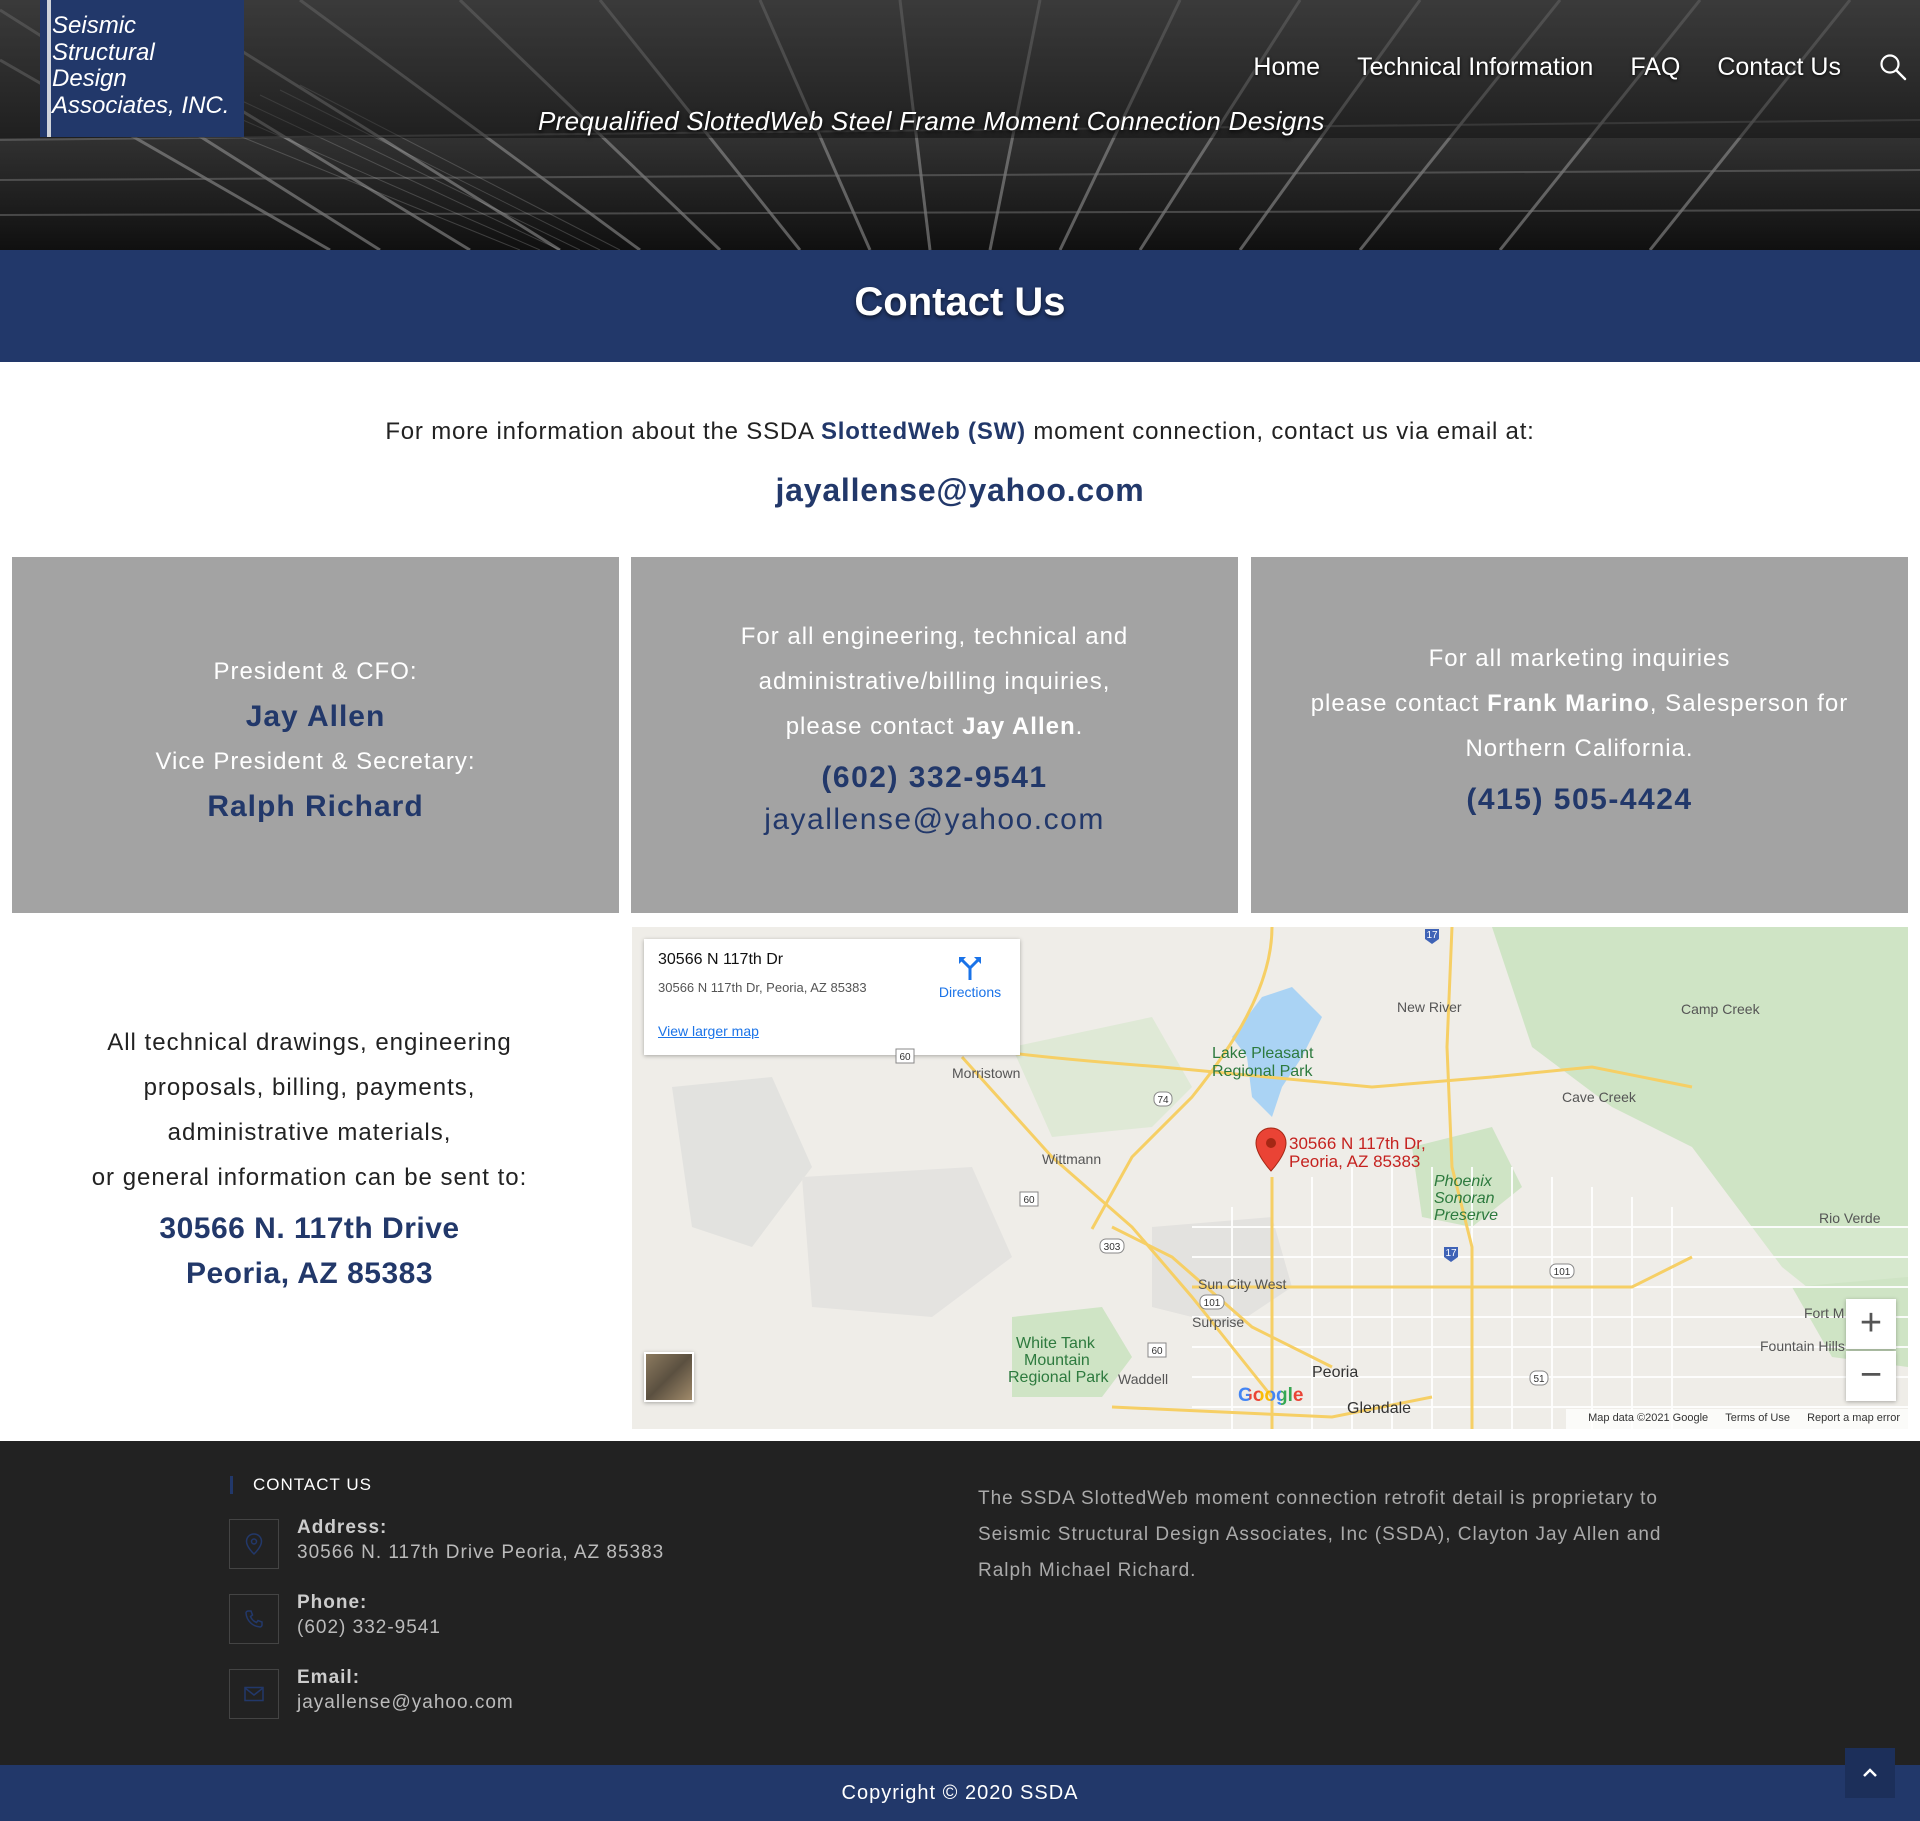 The width and height of the screenshot is (1920, 1821). Describe the element at coordinates (934, 636) in the screenshot. I see `engineering-line-1: For all engineering, technical and` at that location.